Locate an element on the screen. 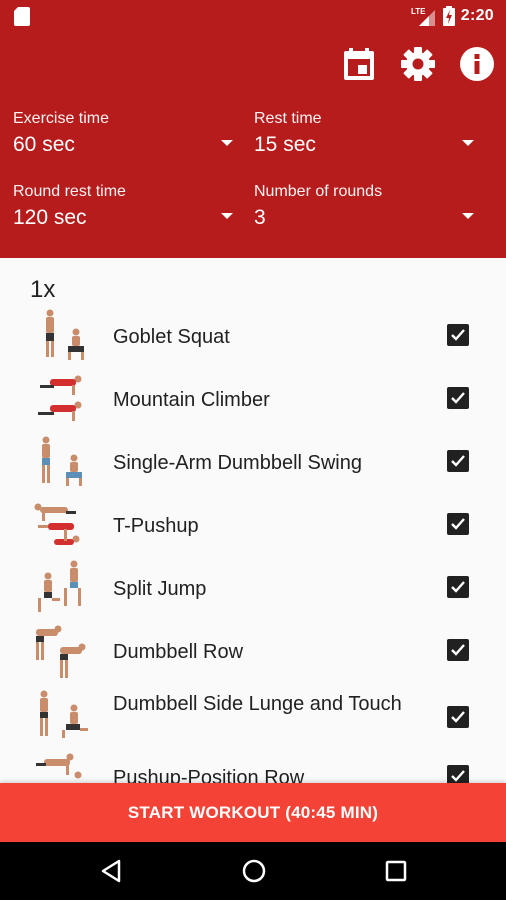  signal-icon: LTE is located at coordinates (423, 16).